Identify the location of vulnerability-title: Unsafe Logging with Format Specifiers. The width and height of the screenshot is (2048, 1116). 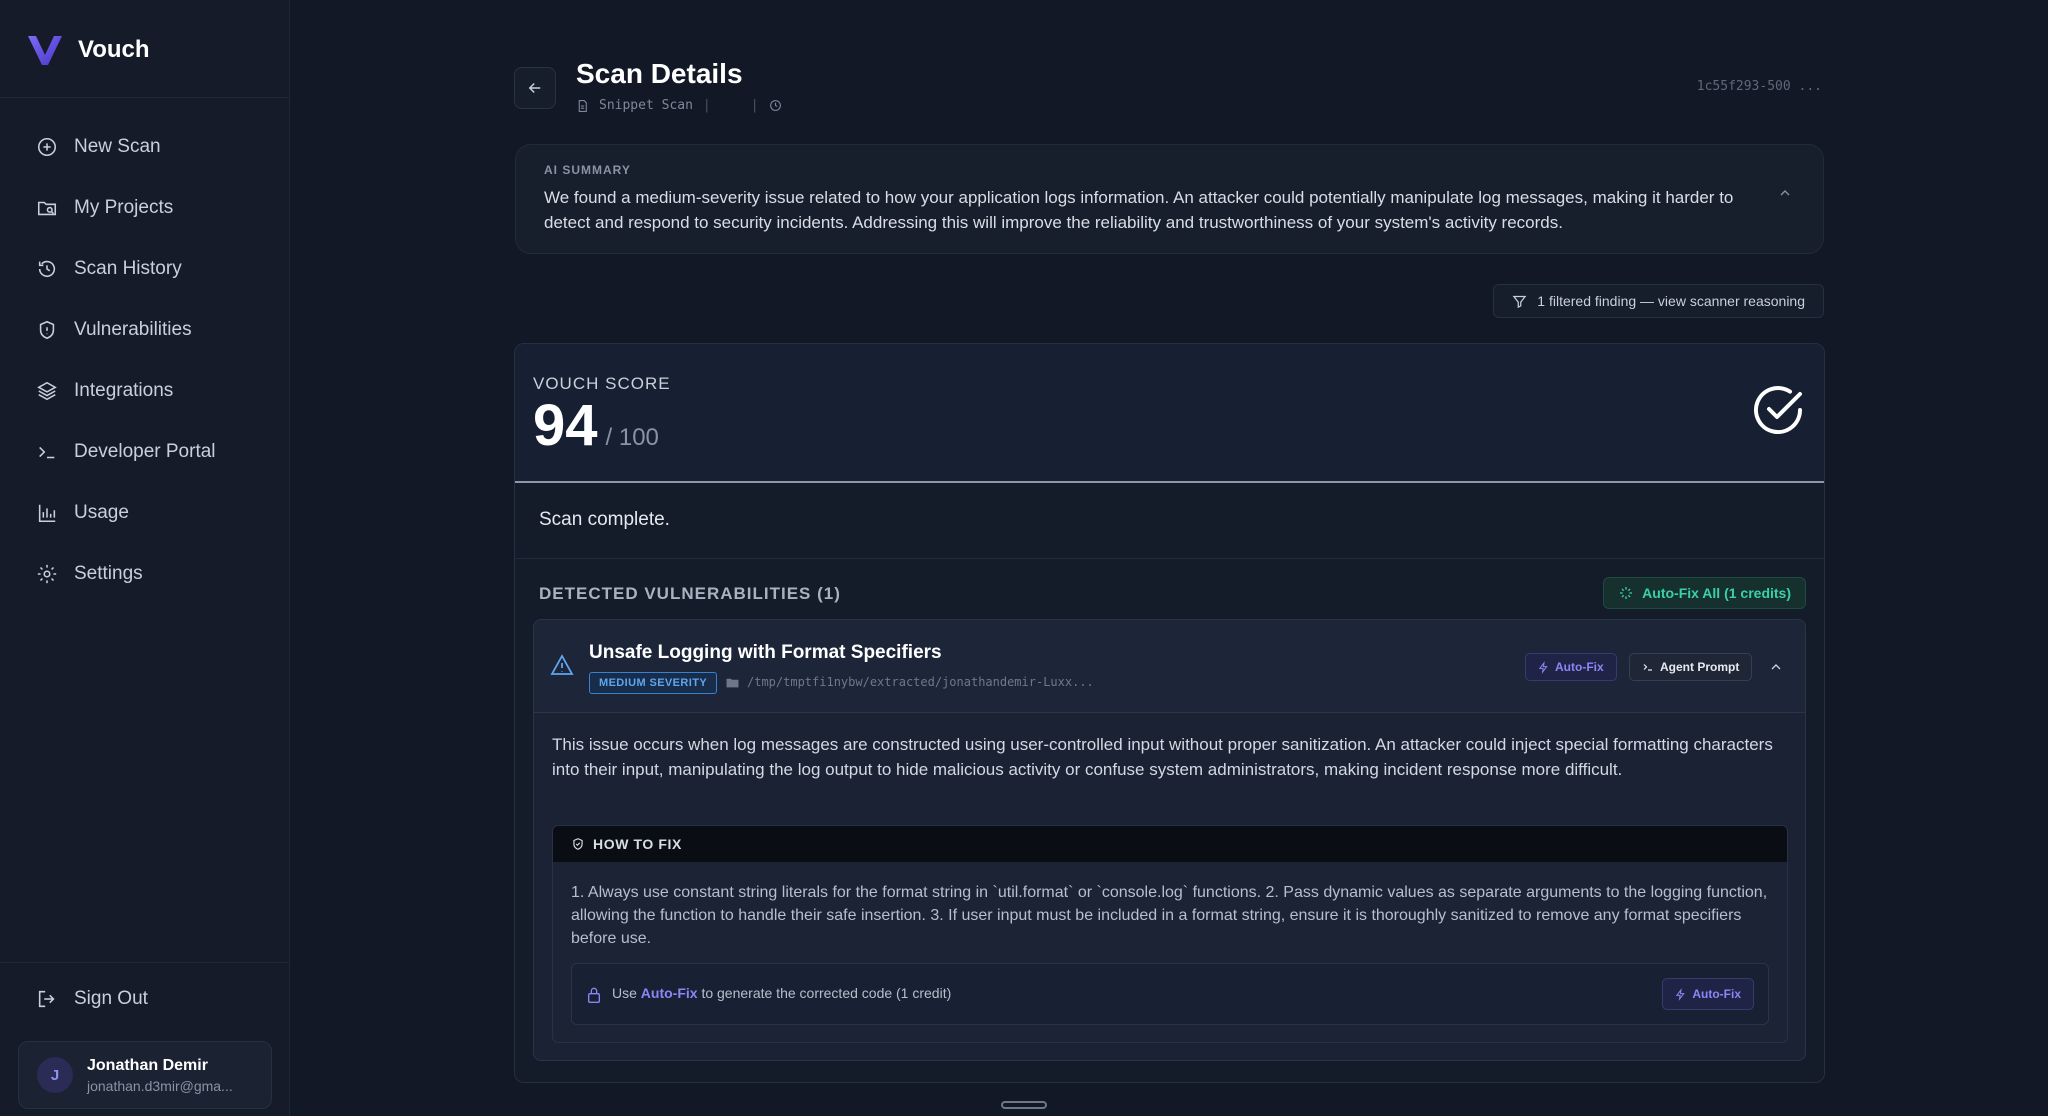
(765, 652).